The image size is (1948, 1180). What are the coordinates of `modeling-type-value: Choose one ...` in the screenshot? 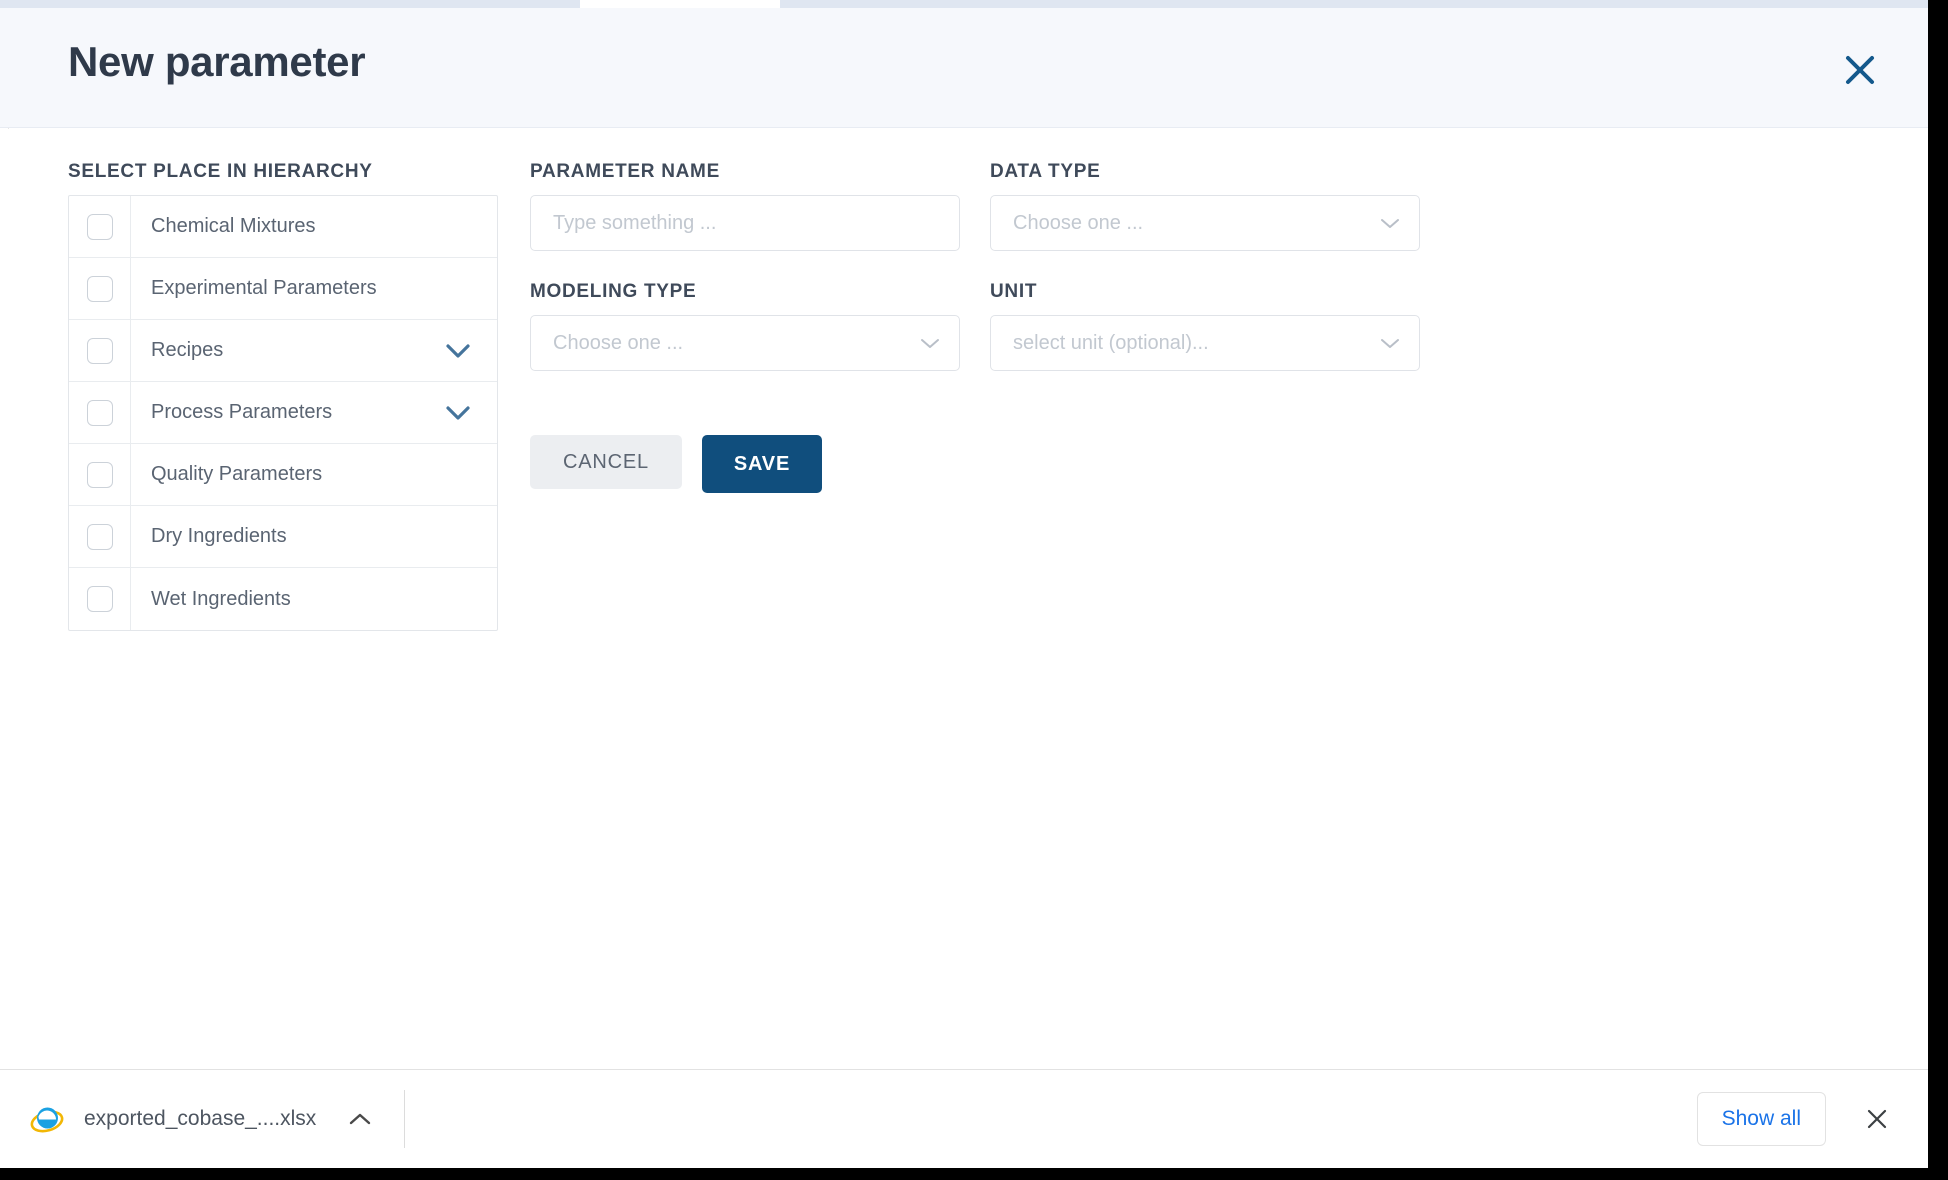 It's located at (618, 342).